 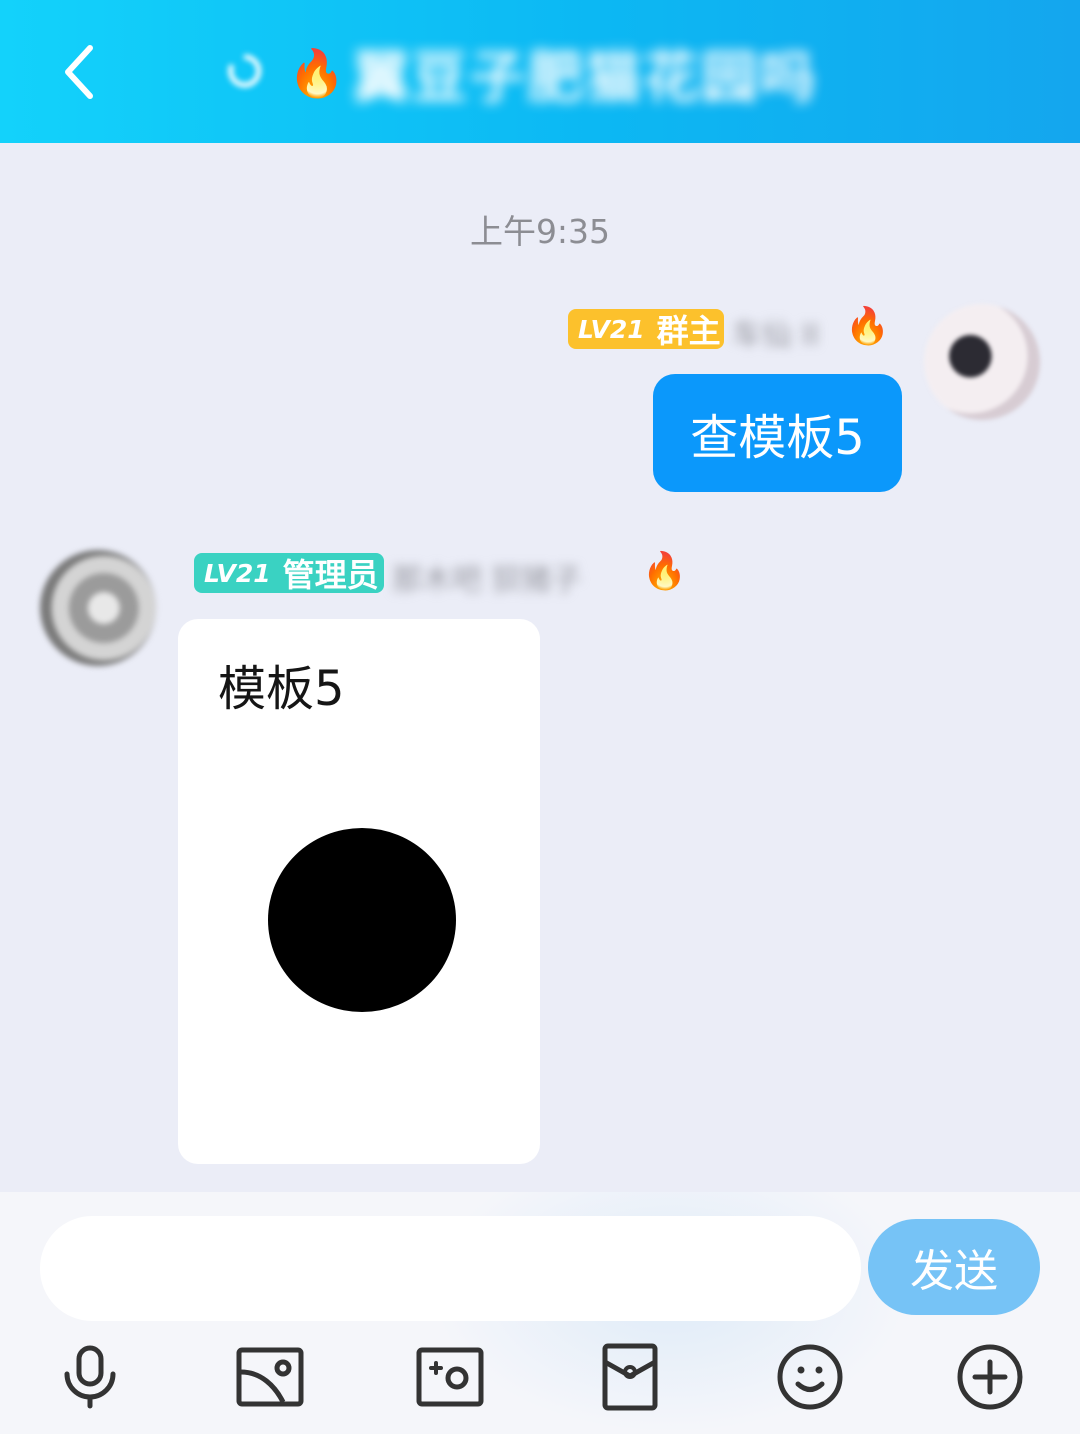 What do you see at coordinates (80, 72) in the screenshot?
I see `chevron-left-icon` at bounding box center [80, 72].